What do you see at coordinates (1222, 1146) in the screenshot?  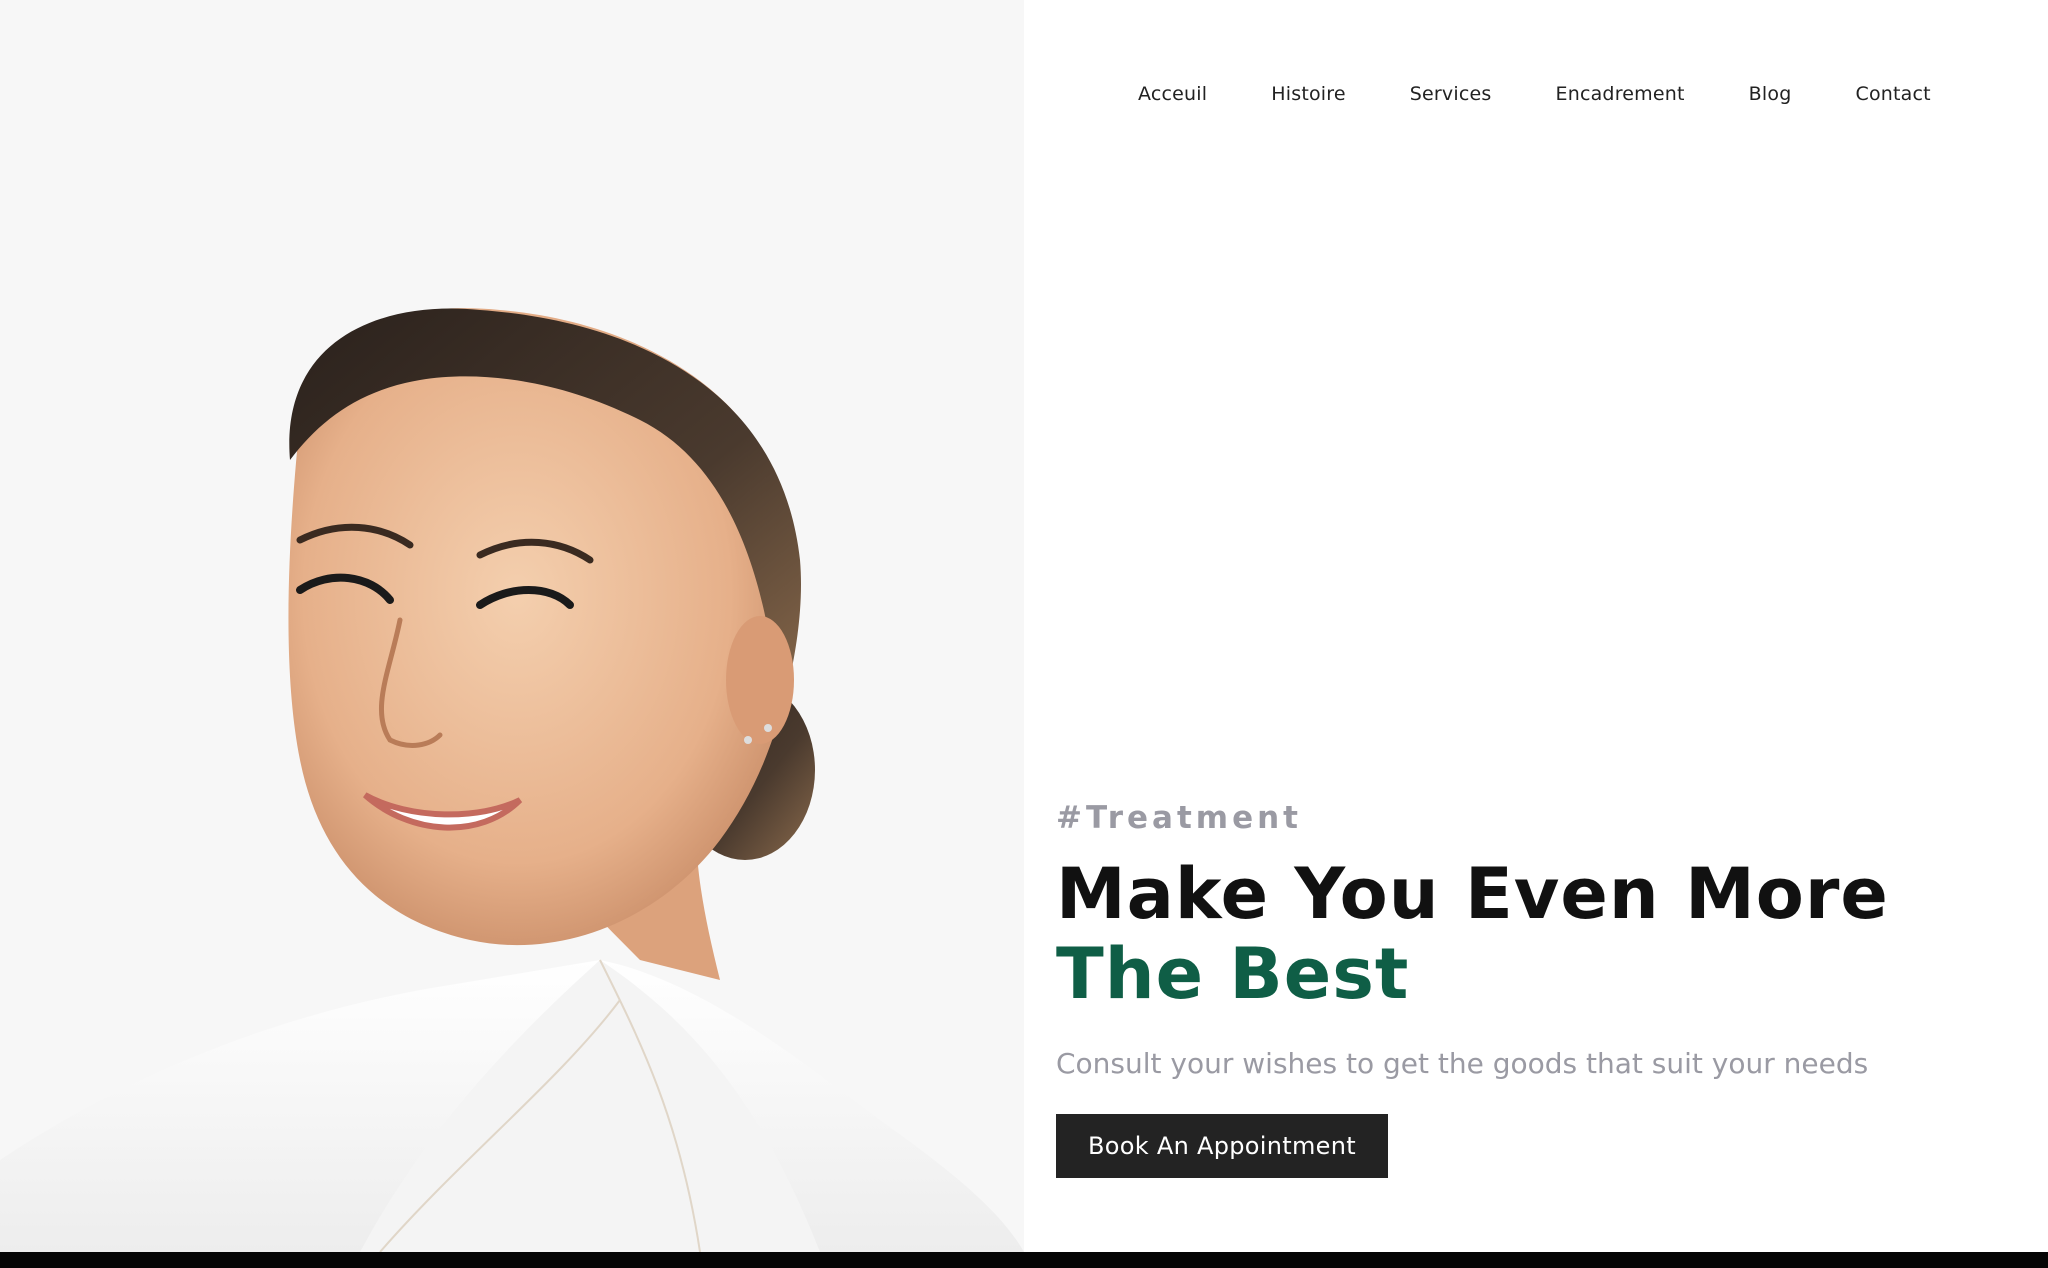 I see `book-appointment-button: Book An Appointment` at bounding box center [1222, 1146].